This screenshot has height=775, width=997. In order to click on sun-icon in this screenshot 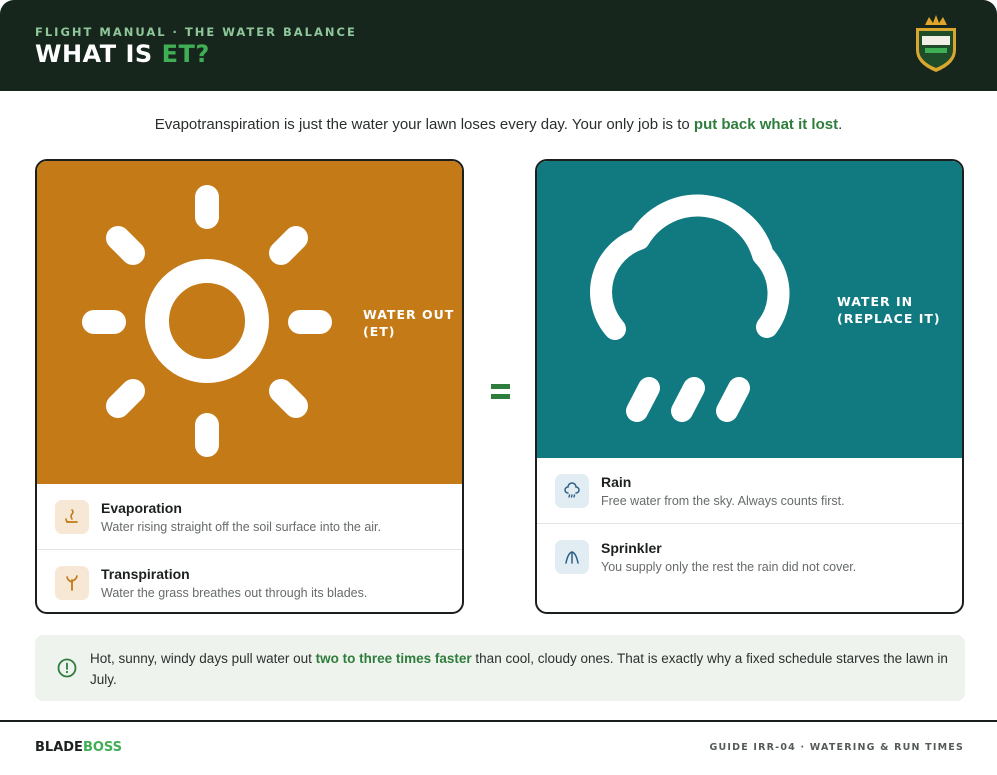, I will do `click(207, 321)`.